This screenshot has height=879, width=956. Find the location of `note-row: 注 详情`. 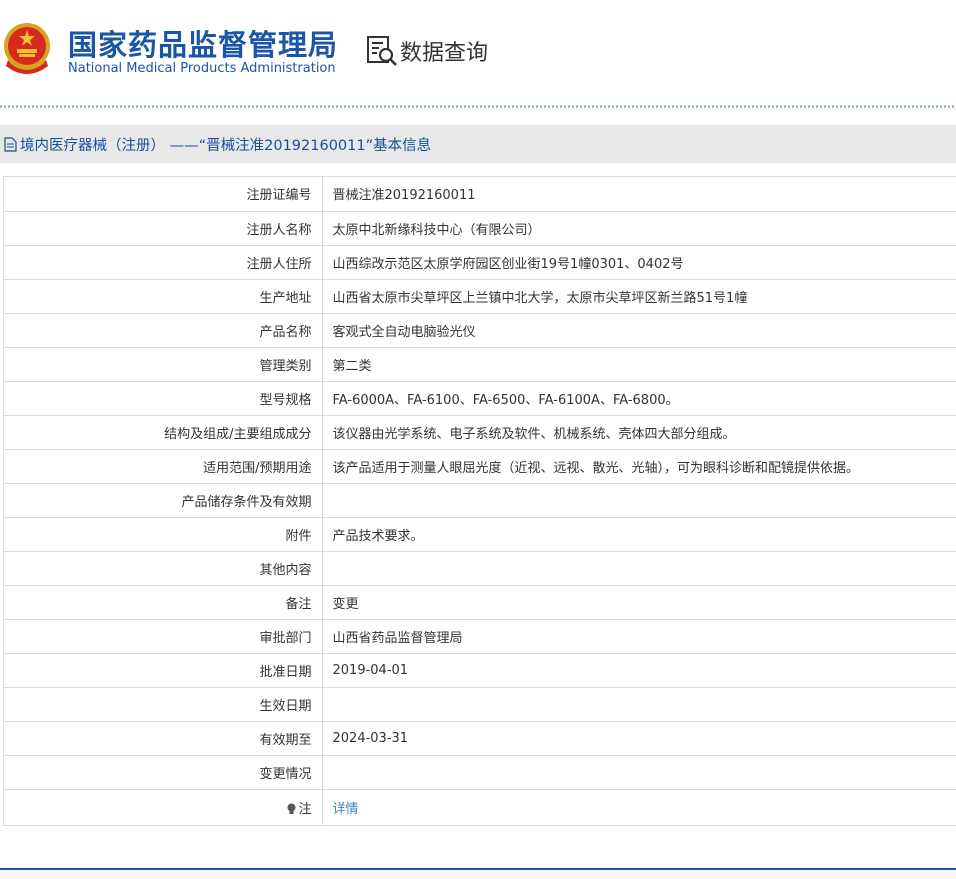

note-row: 注 详情 is located at coordinates (480, 807).